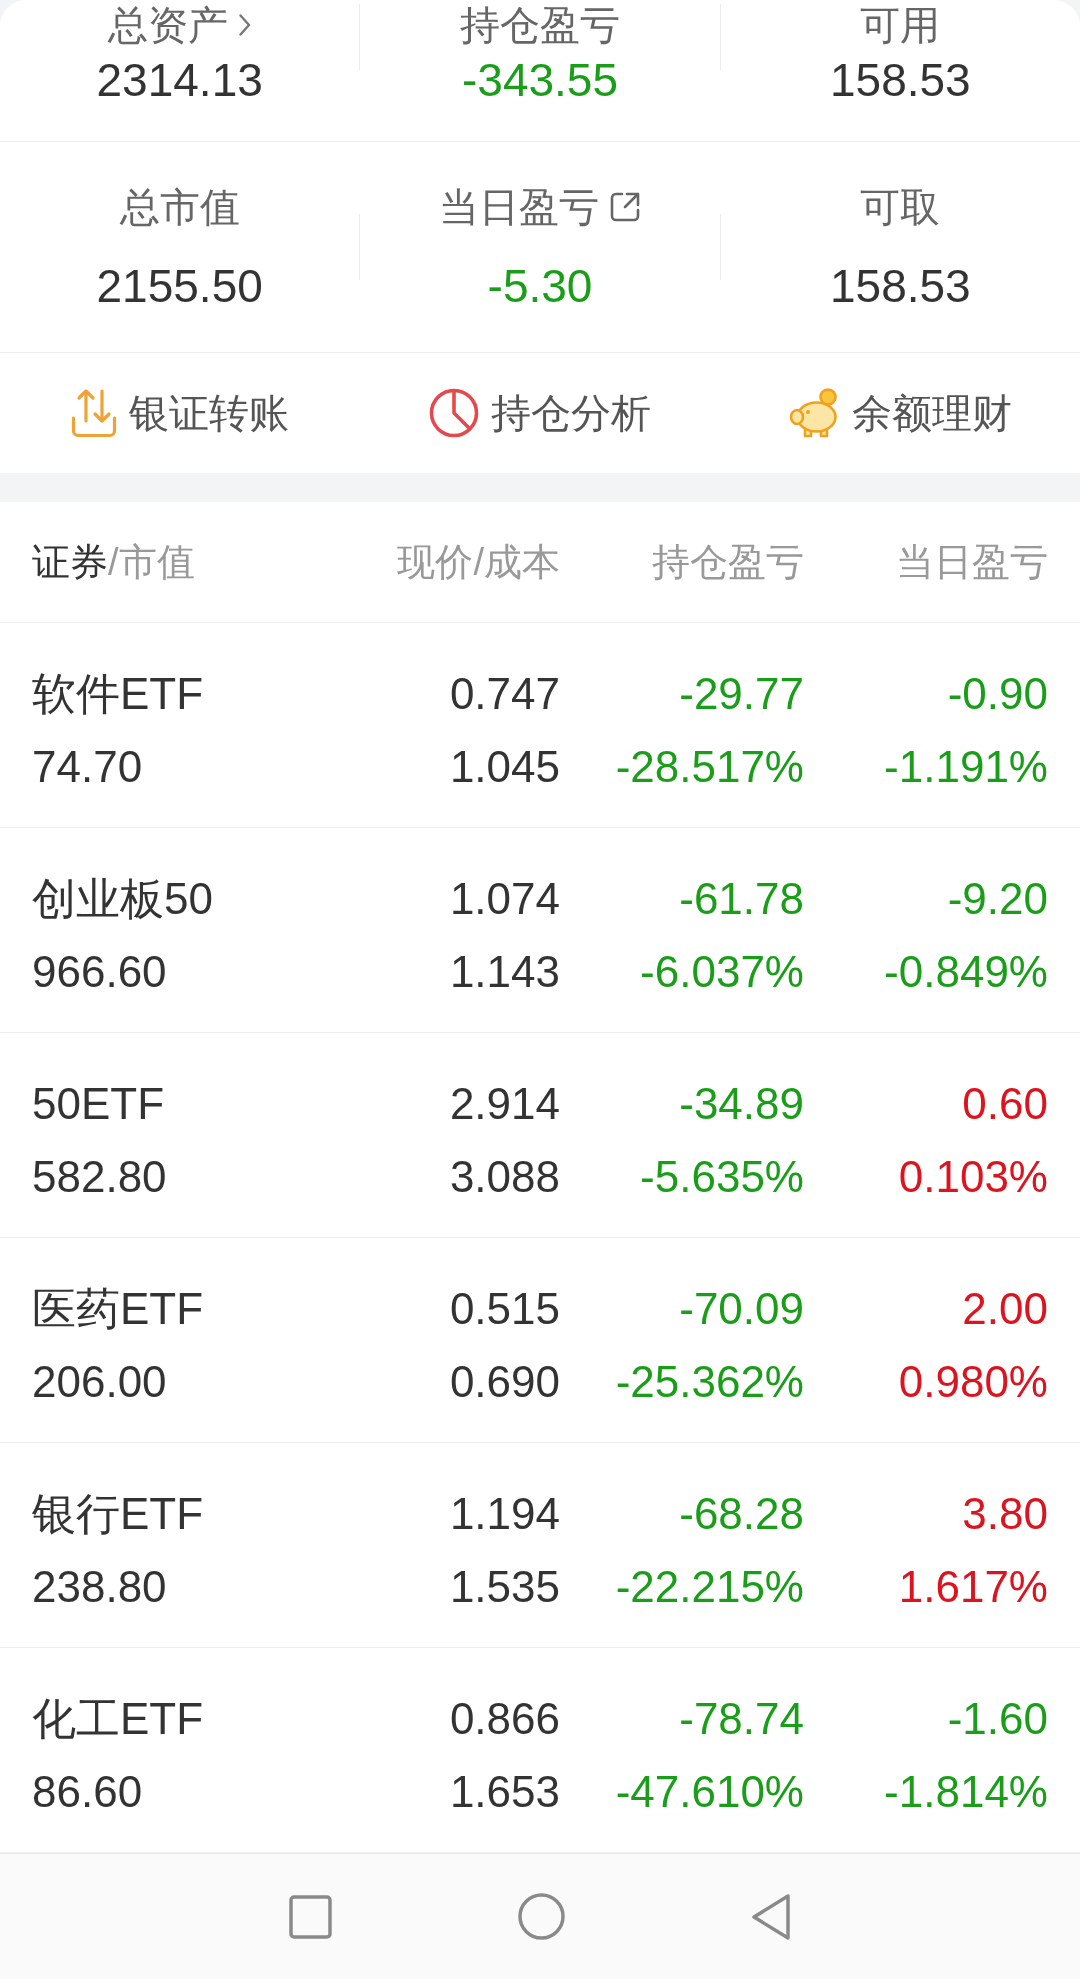 This screenshot has height=1979, width=1080. What do you see at coordinates (122, 899) in the screenshot?
I see `security-name: 创业板50` at bounding box center [122, 899].